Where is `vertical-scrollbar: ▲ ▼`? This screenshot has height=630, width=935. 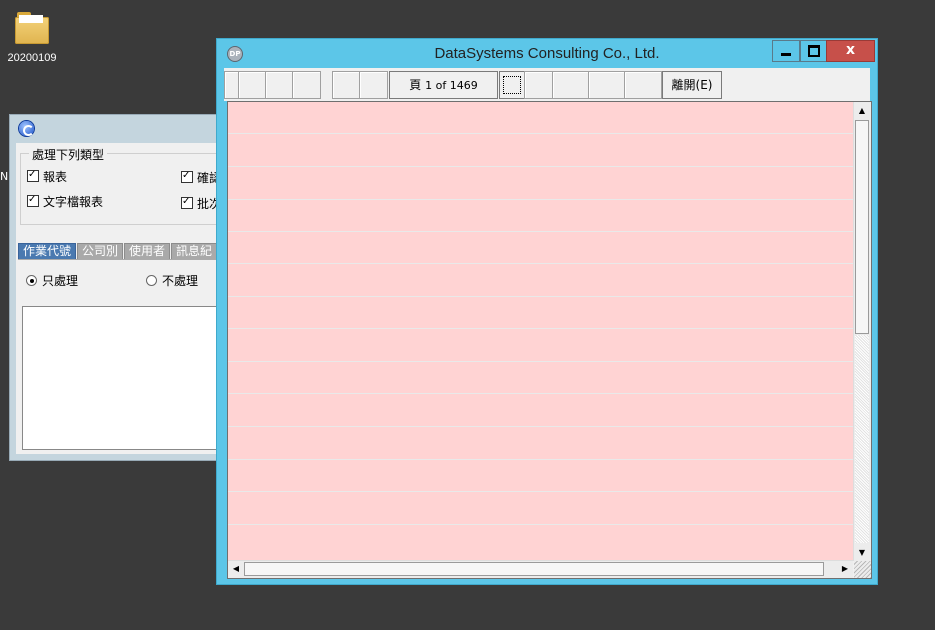
vertical-scrollbar: ▲ ▼ is located at coordinates (862, 331).